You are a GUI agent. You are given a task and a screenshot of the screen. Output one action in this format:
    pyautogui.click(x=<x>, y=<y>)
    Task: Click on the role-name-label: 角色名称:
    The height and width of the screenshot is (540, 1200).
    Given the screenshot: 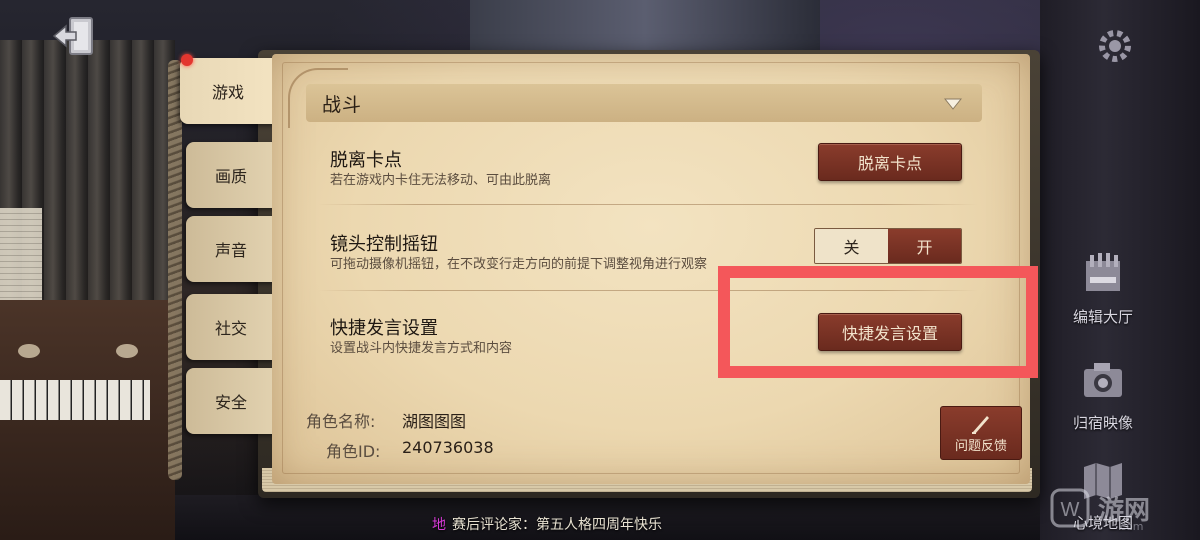 What is the action you would take?
    pyautogui.click(x=341, y=421)
    